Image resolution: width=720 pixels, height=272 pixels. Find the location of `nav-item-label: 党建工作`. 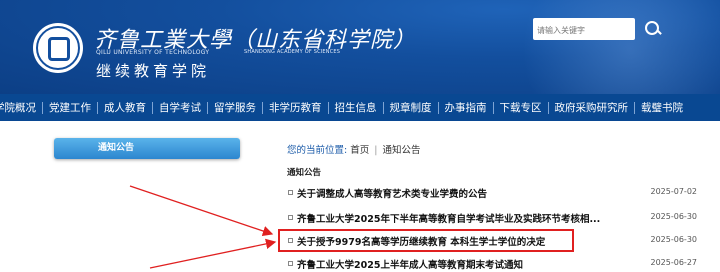

nav-item-label: 党建工作 is located at coordinates (70, 107).